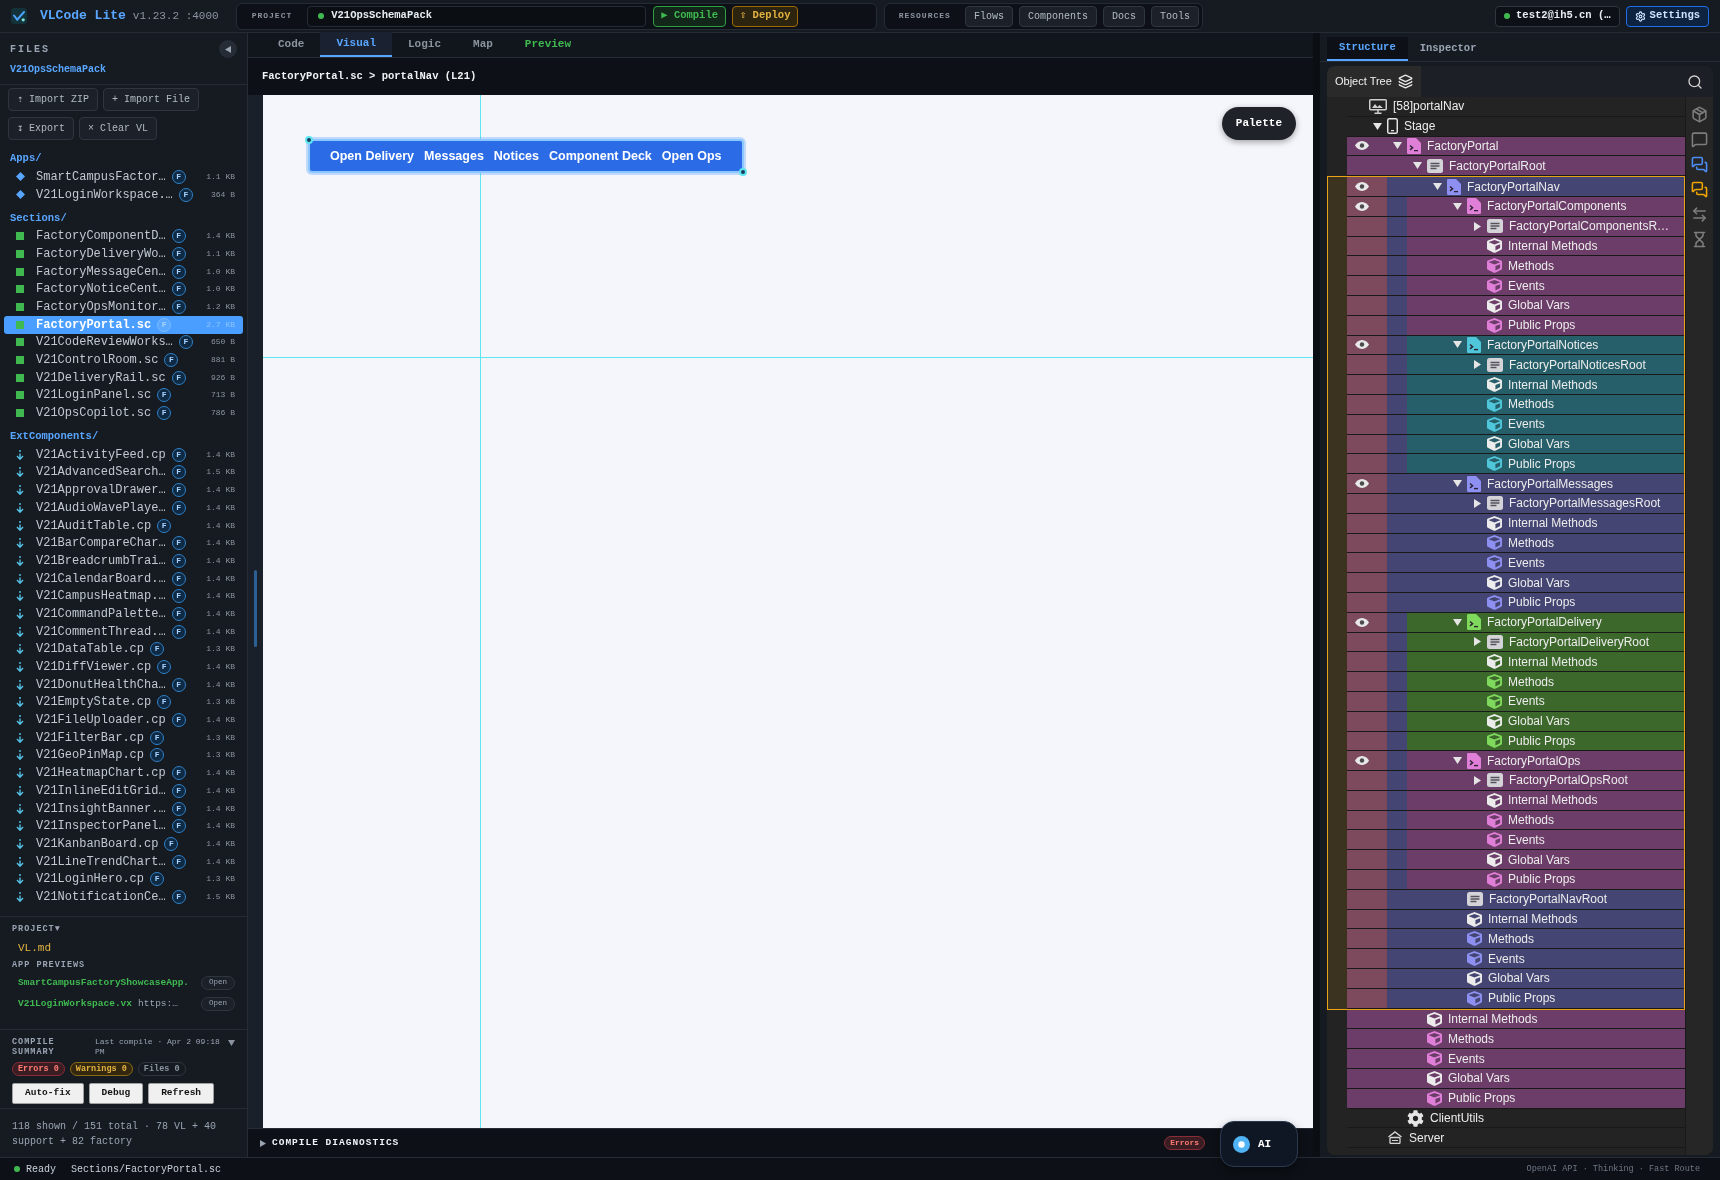 Image resolution: width=1720 pixels, height=1180 pixels. What do you see at coordinates (123, 755) in the screenshot?
I see `file-item: V21GeoPinMap.cp F 1.3 KB` at bounding box center [123, 755].